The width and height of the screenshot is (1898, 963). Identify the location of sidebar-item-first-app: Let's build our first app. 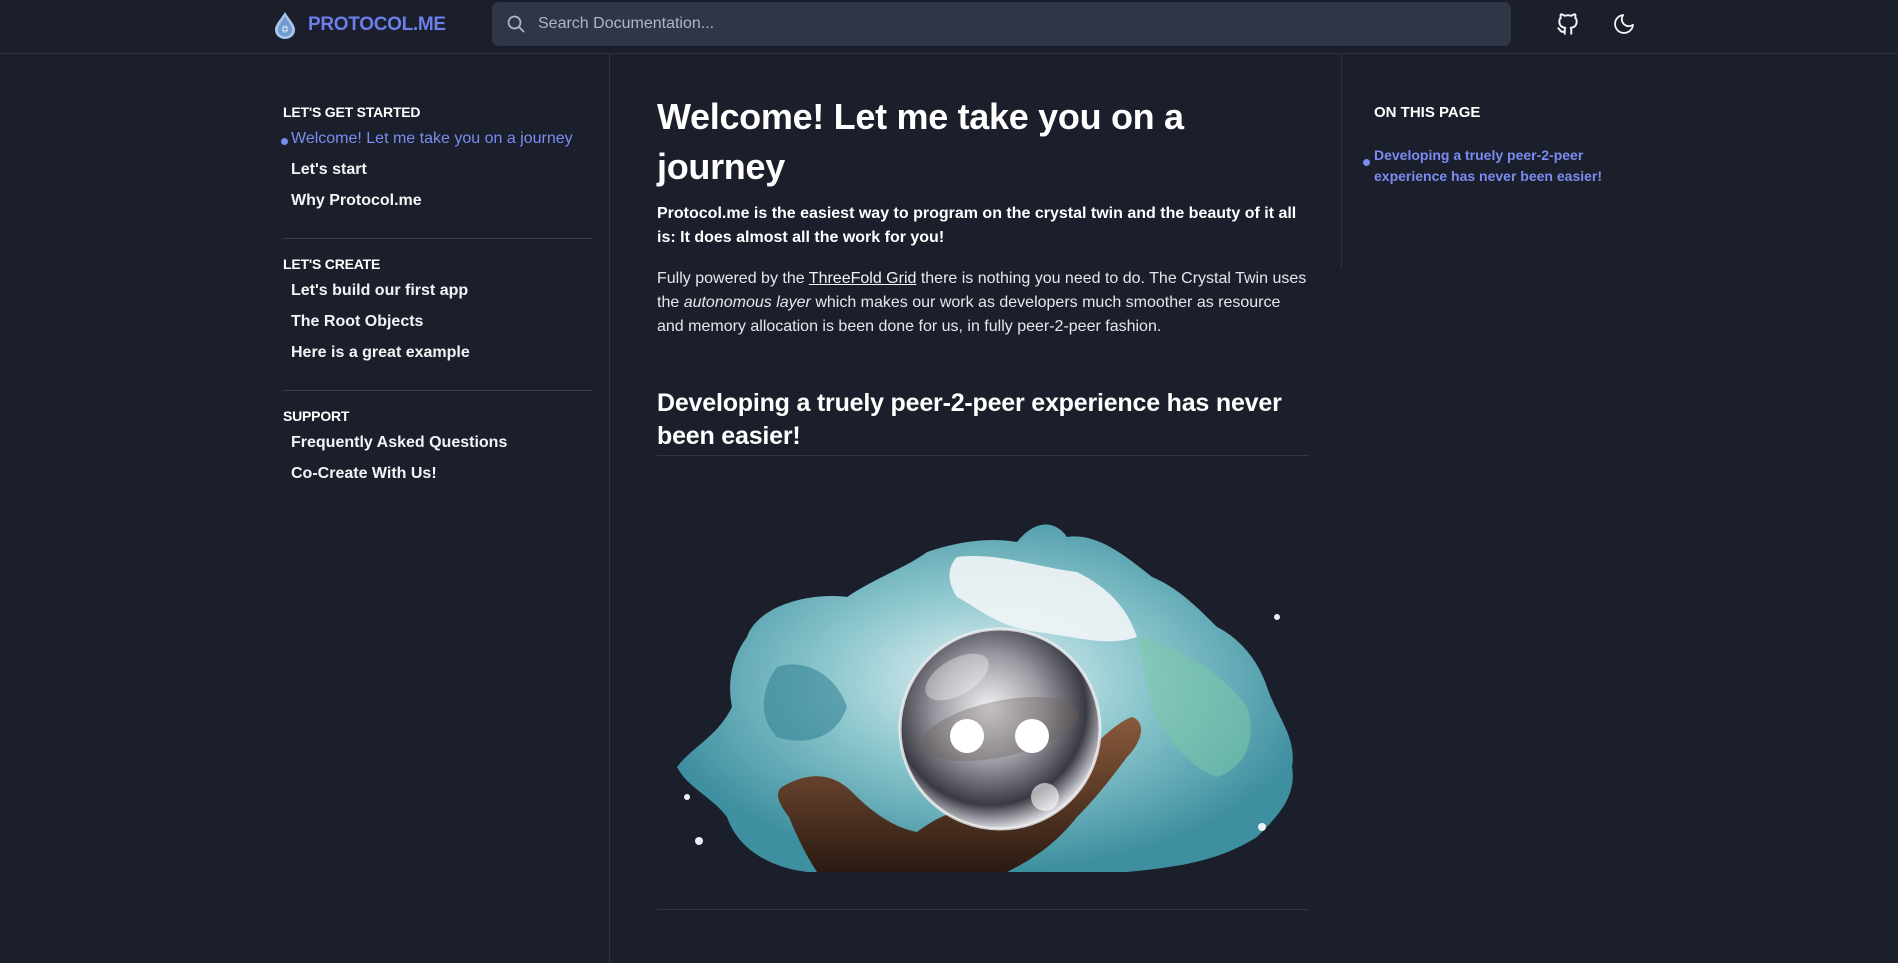
(438, 291).